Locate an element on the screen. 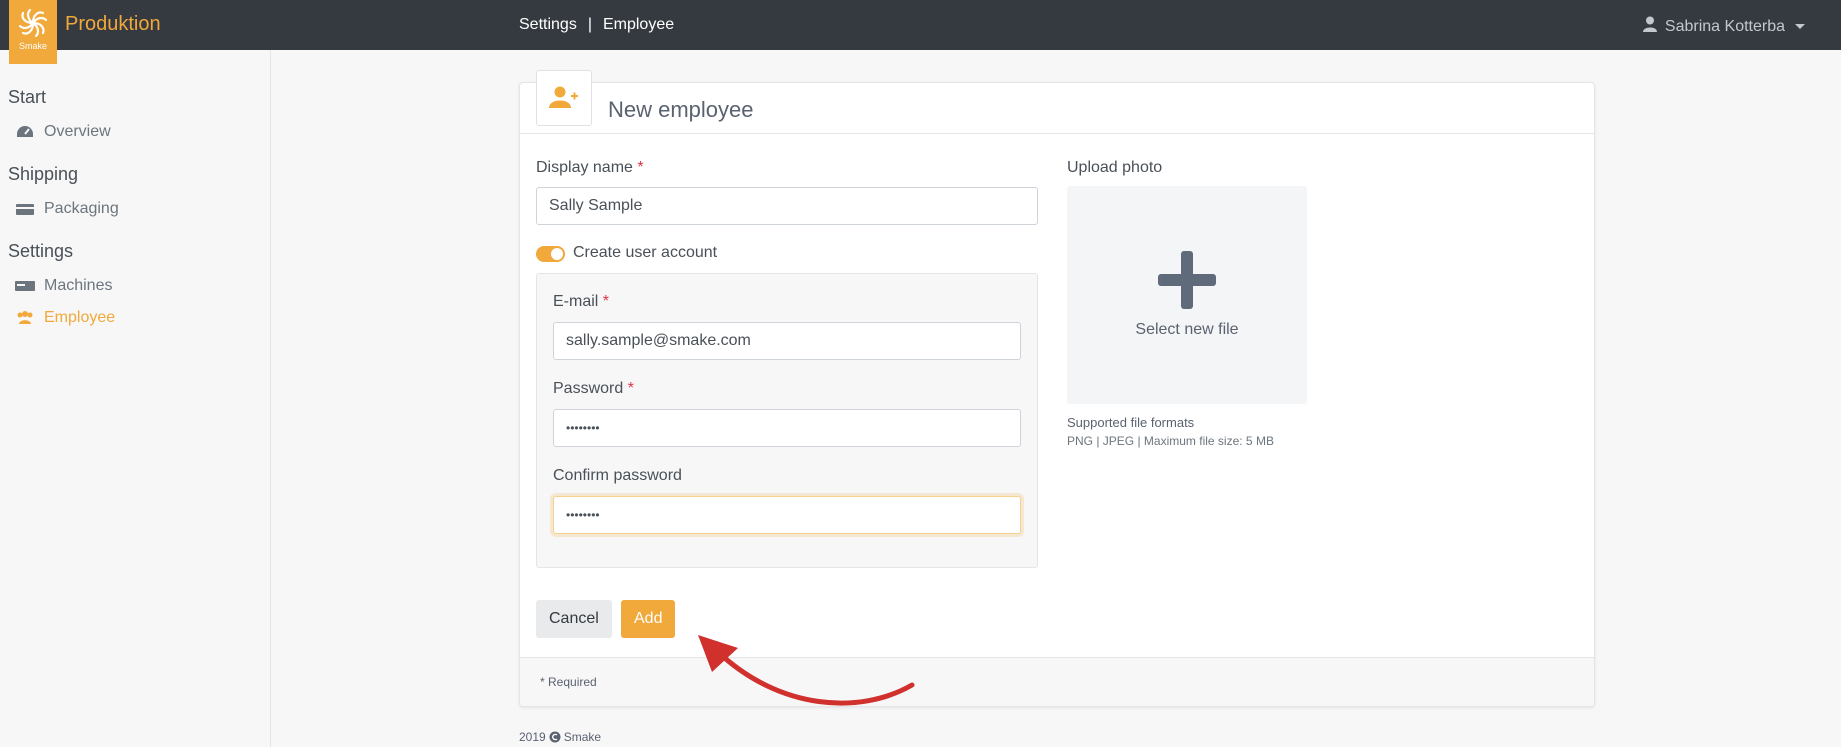  display-name-label-text: Display name is located at coordinates (584, 167).